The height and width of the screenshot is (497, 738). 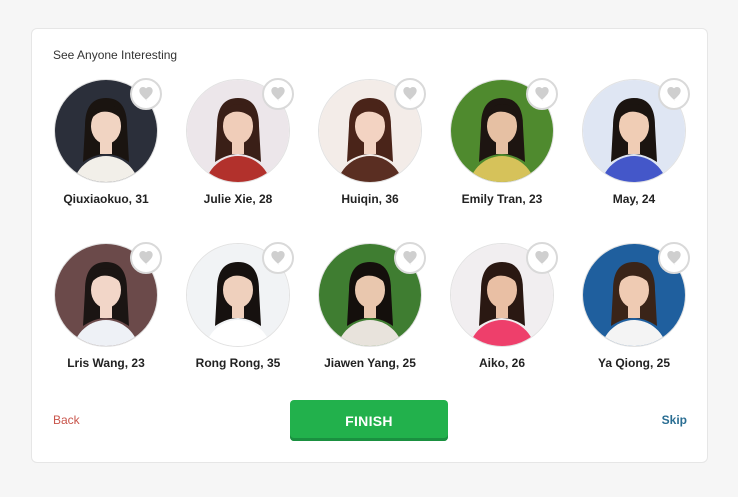 I want to click on profile-card: Ya Qiong, 25, so click(x=634, y=306).